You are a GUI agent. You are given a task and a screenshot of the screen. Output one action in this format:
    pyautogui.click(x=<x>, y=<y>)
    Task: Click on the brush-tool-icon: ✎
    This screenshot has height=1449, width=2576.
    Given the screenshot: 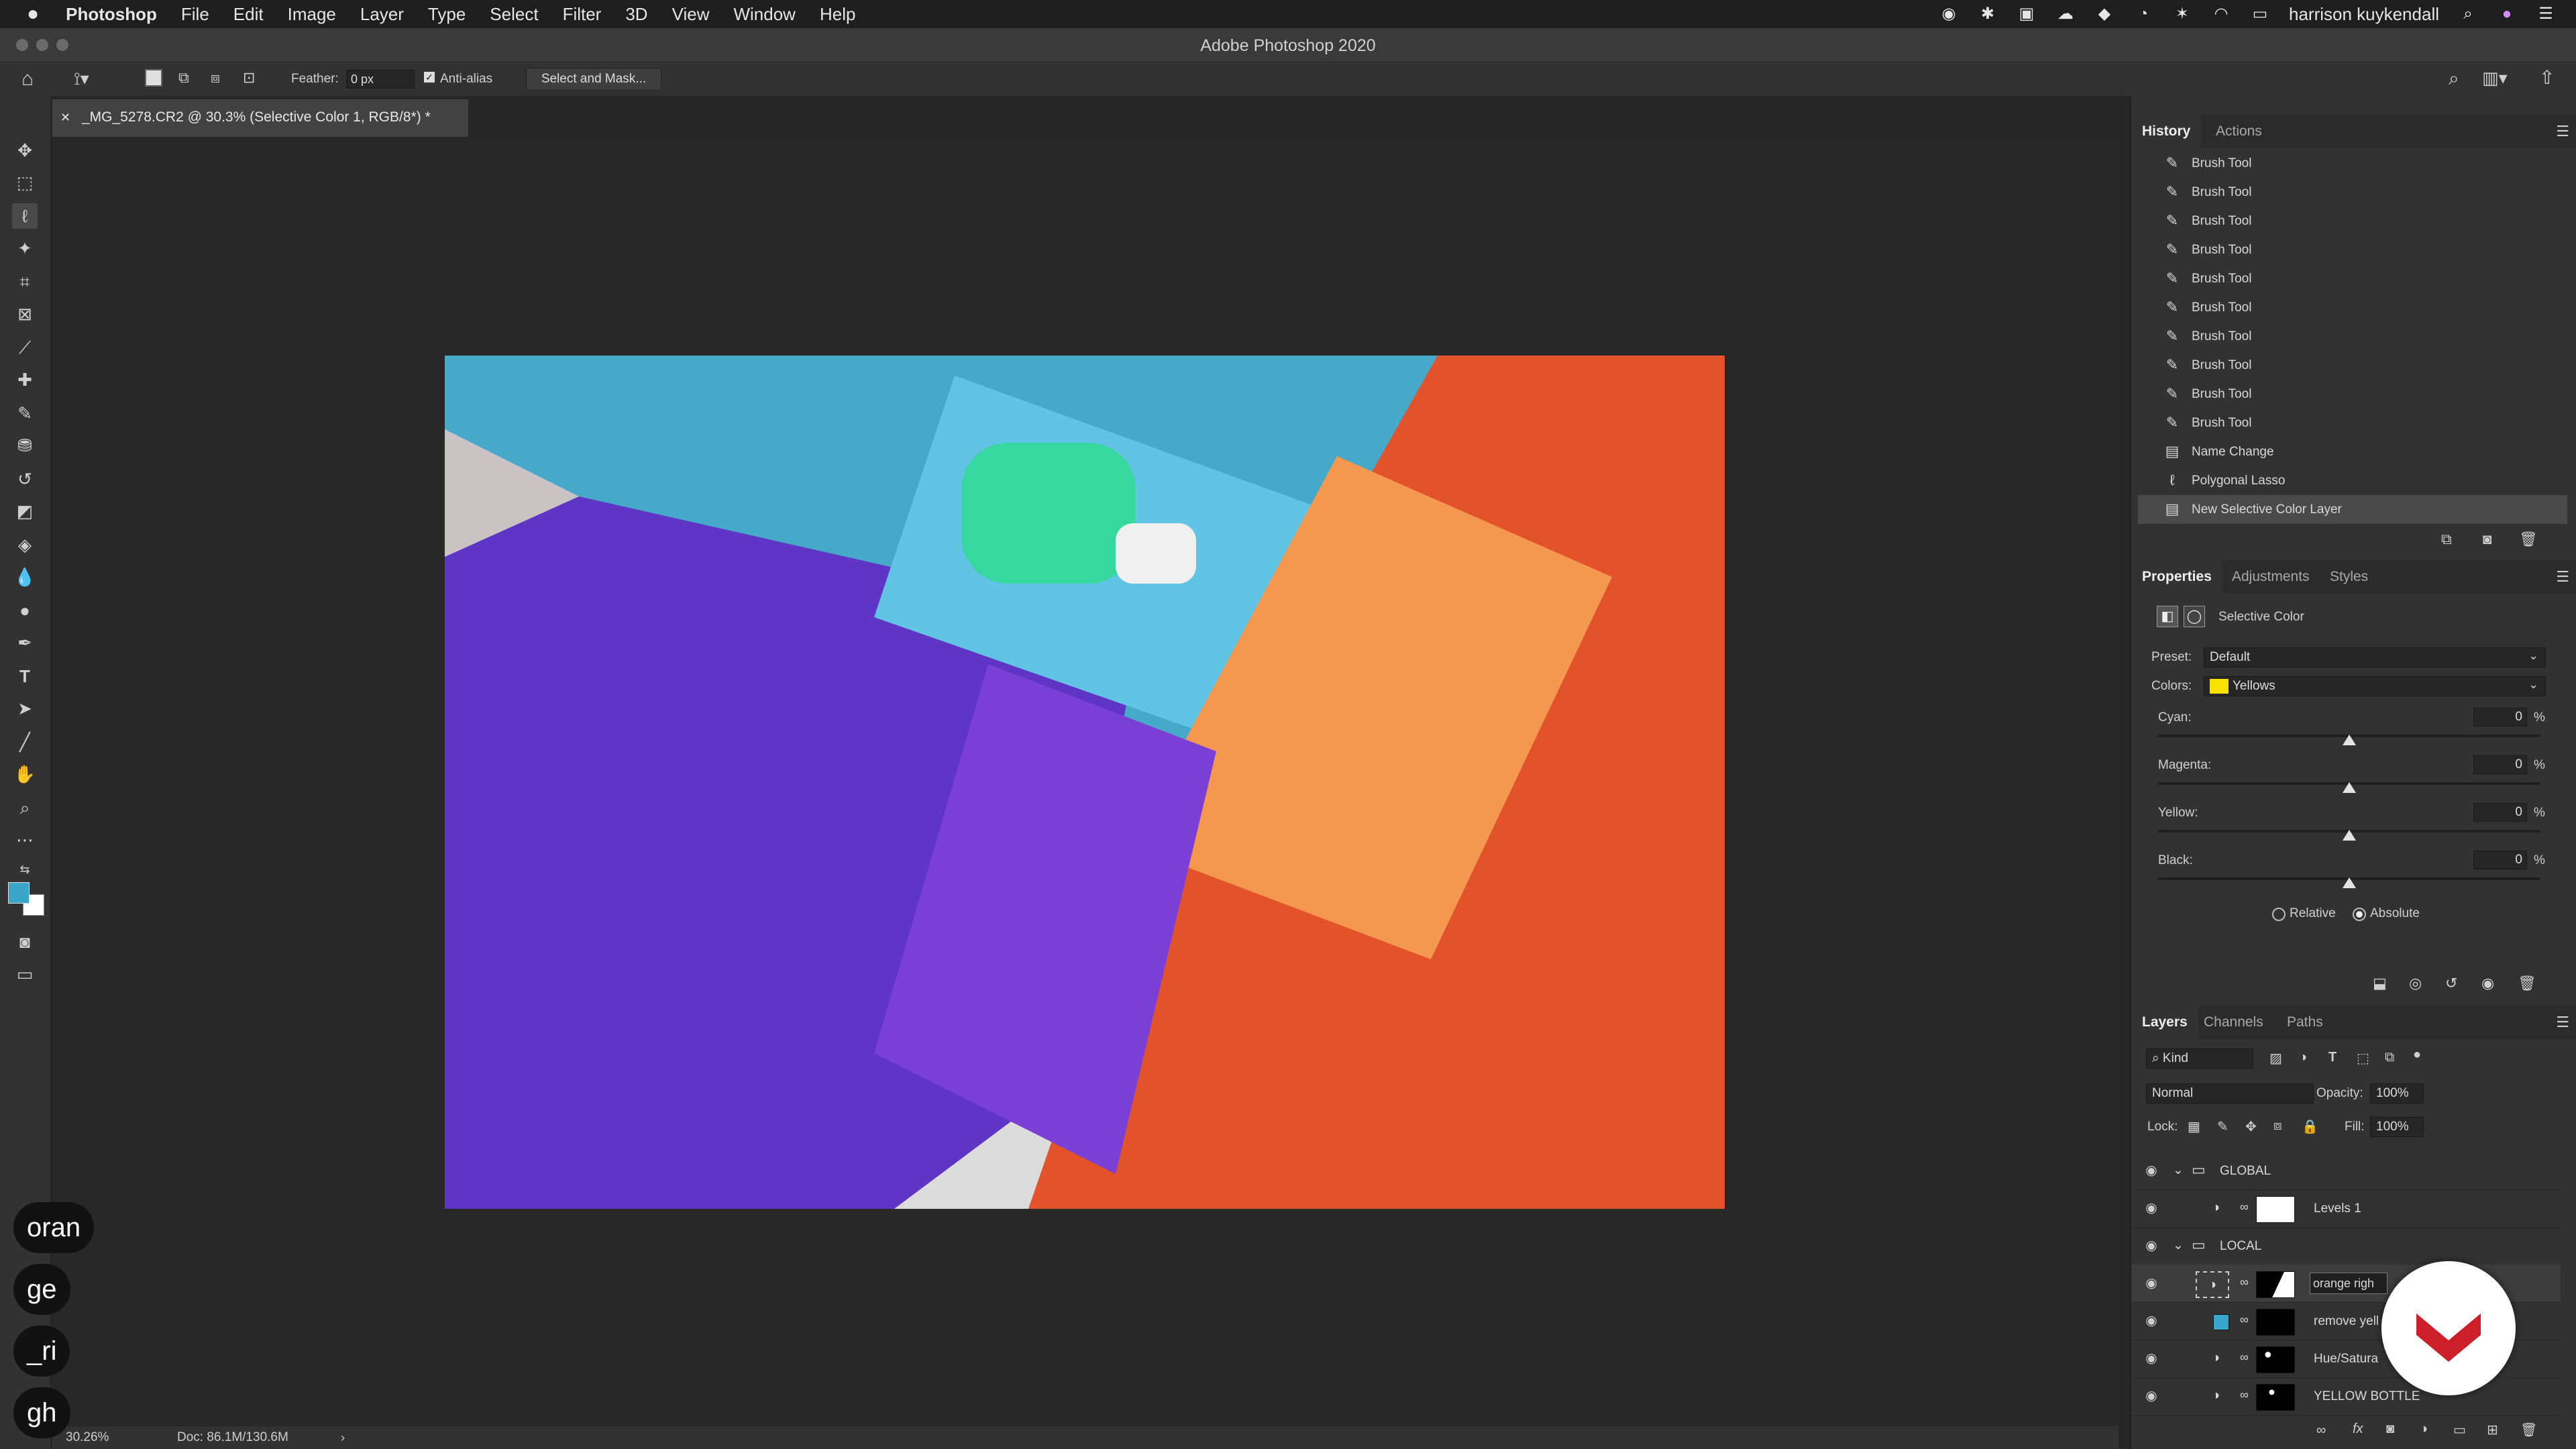 What is the action you would take?
    pyautogui.click(x=25, y=413)
    